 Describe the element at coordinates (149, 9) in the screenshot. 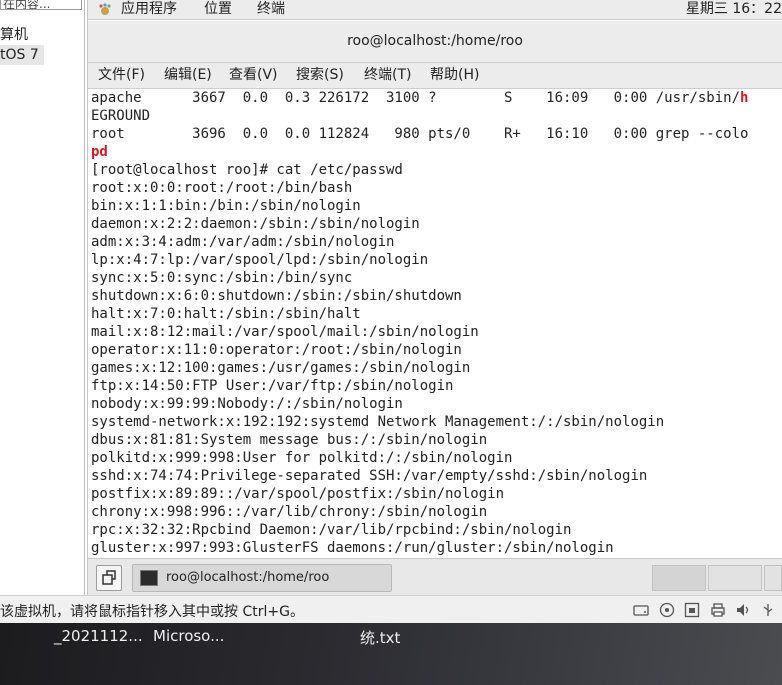

I see `applications-menu: 应用程序` at that location.